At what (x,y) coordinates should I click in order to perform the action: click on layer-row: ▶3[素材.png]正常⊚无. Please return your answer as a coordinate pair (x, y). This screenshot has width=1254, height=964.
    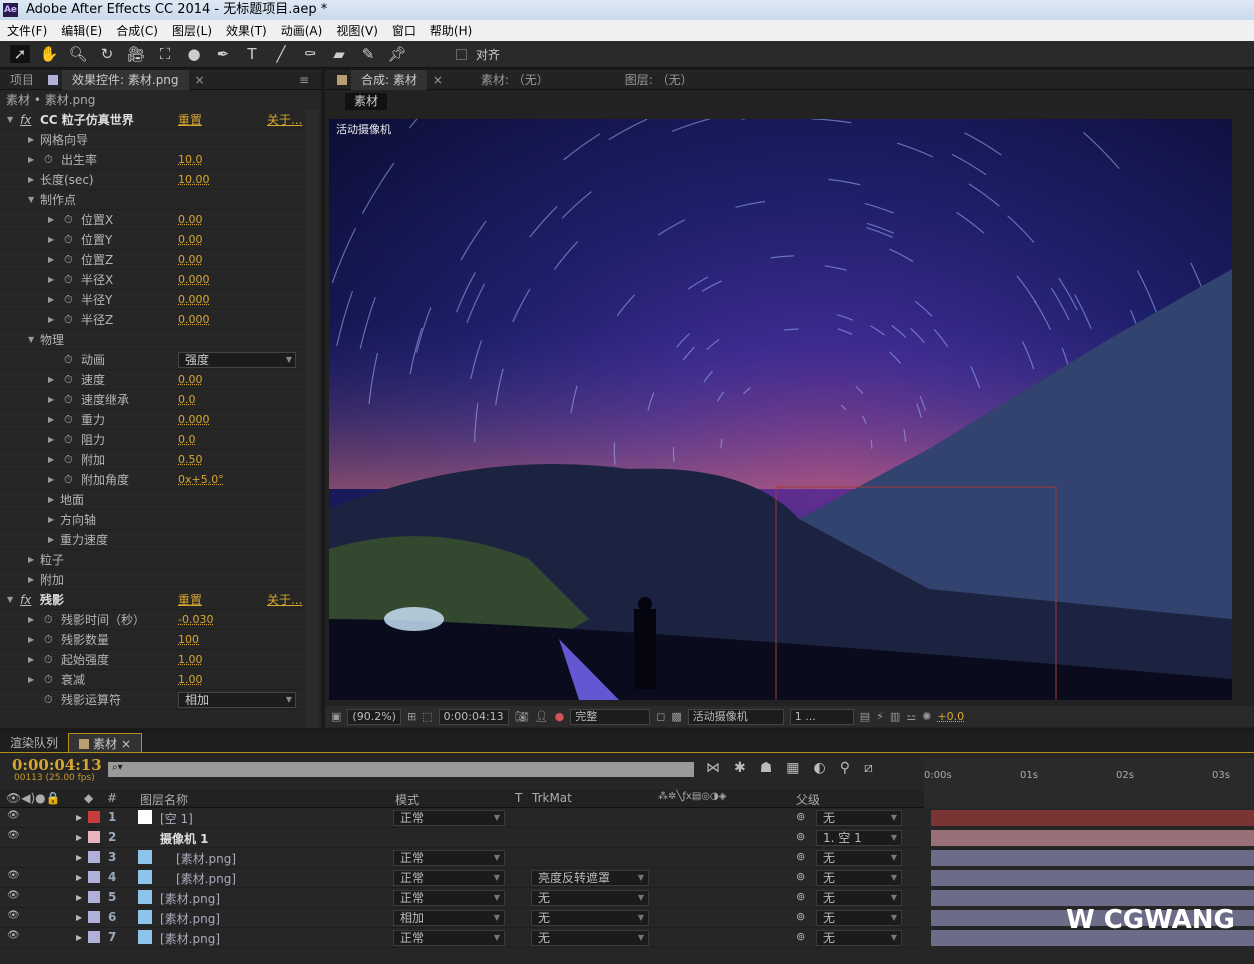
    Looking at the image, I should click on (462, 858).